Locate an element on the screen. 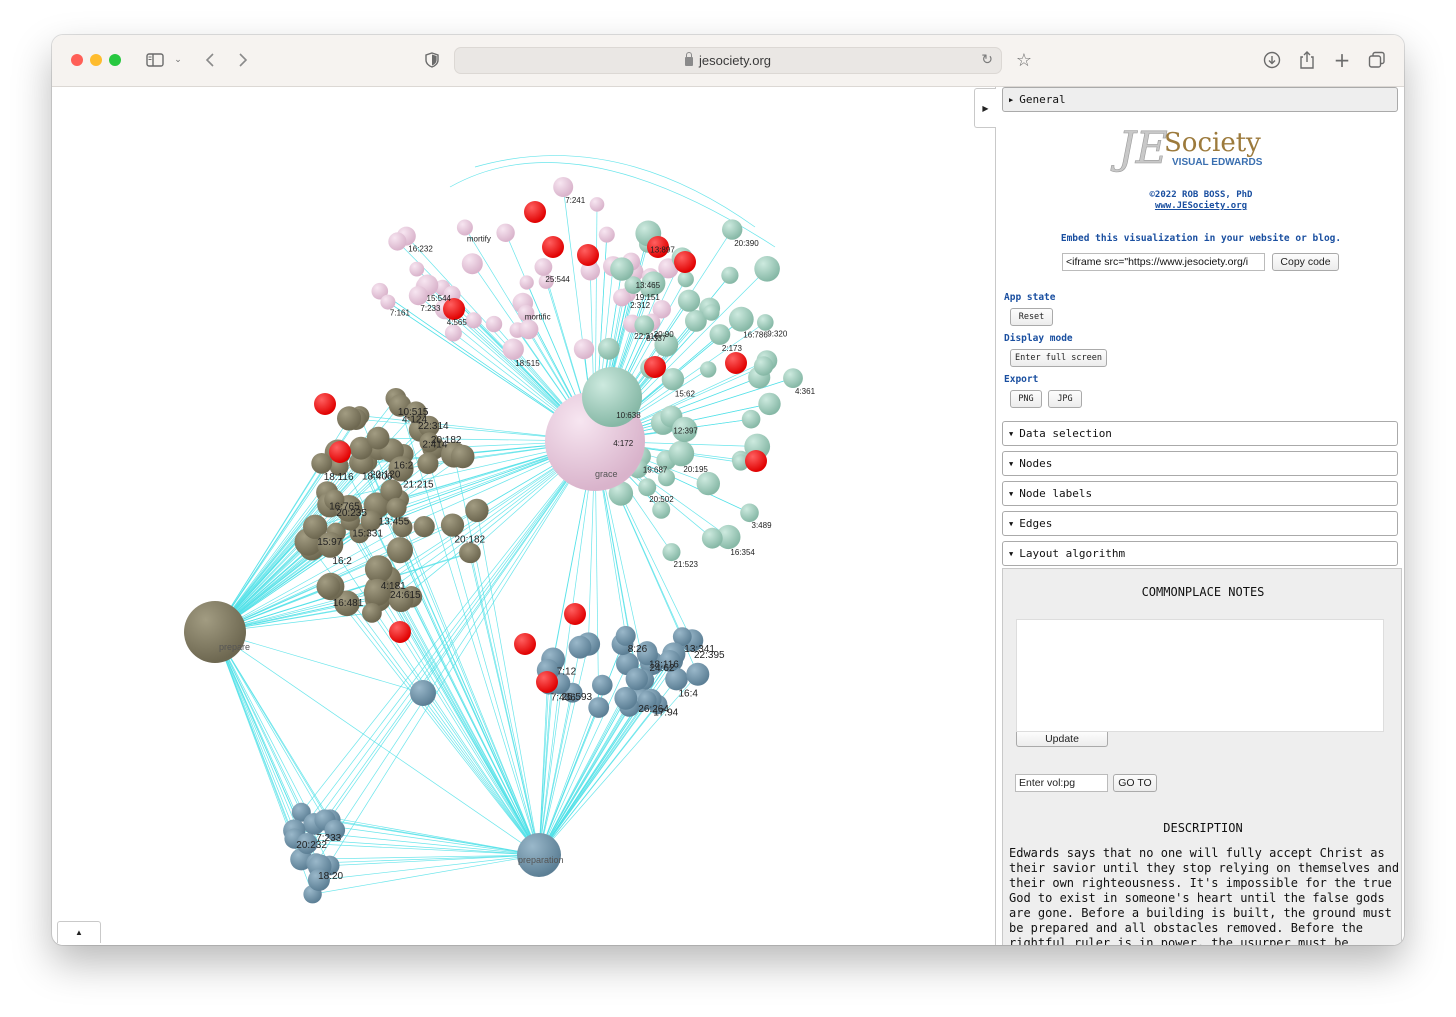  site-link: www.JESociety.org is located at coordinates (1201, 206).